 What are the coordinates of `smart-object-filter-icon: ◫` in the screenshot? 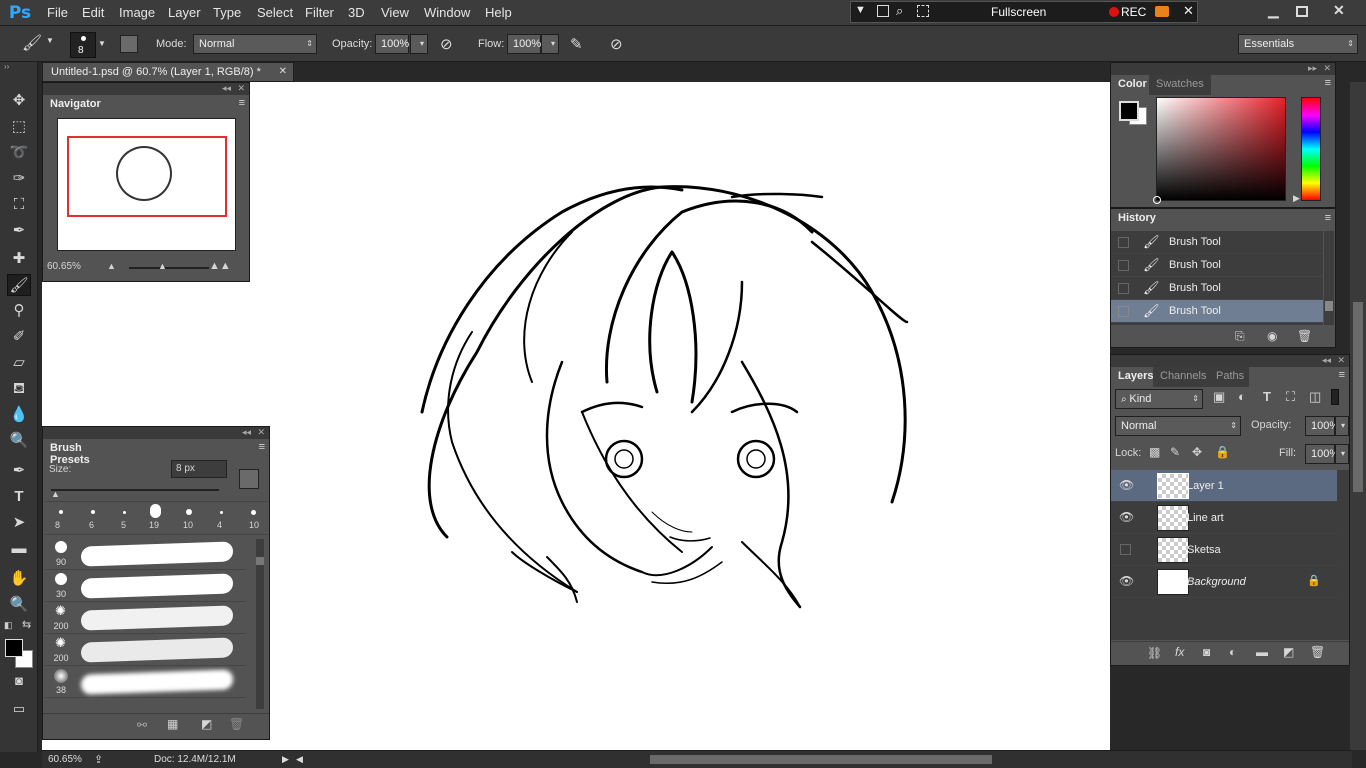 It's located at (1315, 397).